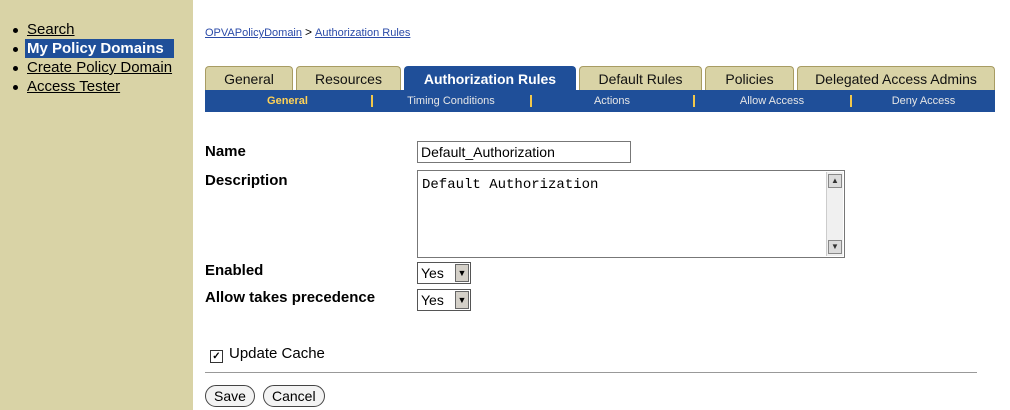 This screenshot has width=1010, height=410. I want to click on allow-precedence-select: Yes ▼, so click(444, 300).